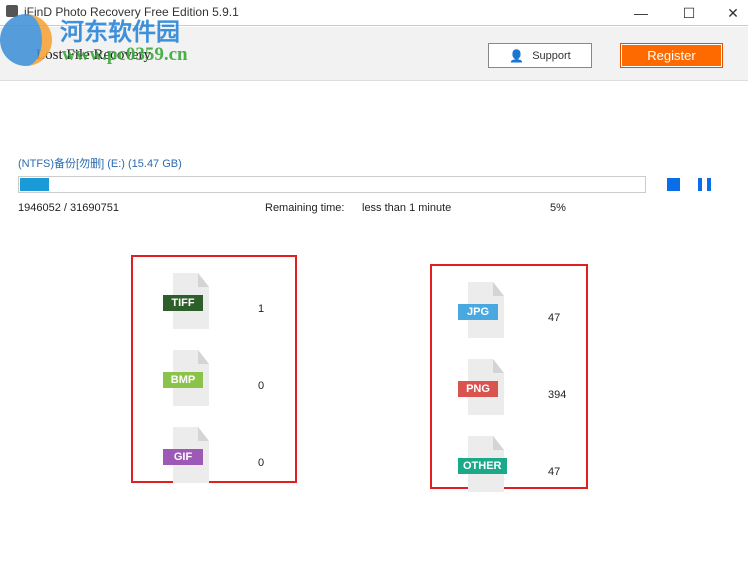 The height and width of the screenshot is (563, 748). Describe the element at coordinates (100, 164) in the screenshot. I see `drive-label: (NTFS)备份[勿删] (E:) (15.47 GB)` at that location.